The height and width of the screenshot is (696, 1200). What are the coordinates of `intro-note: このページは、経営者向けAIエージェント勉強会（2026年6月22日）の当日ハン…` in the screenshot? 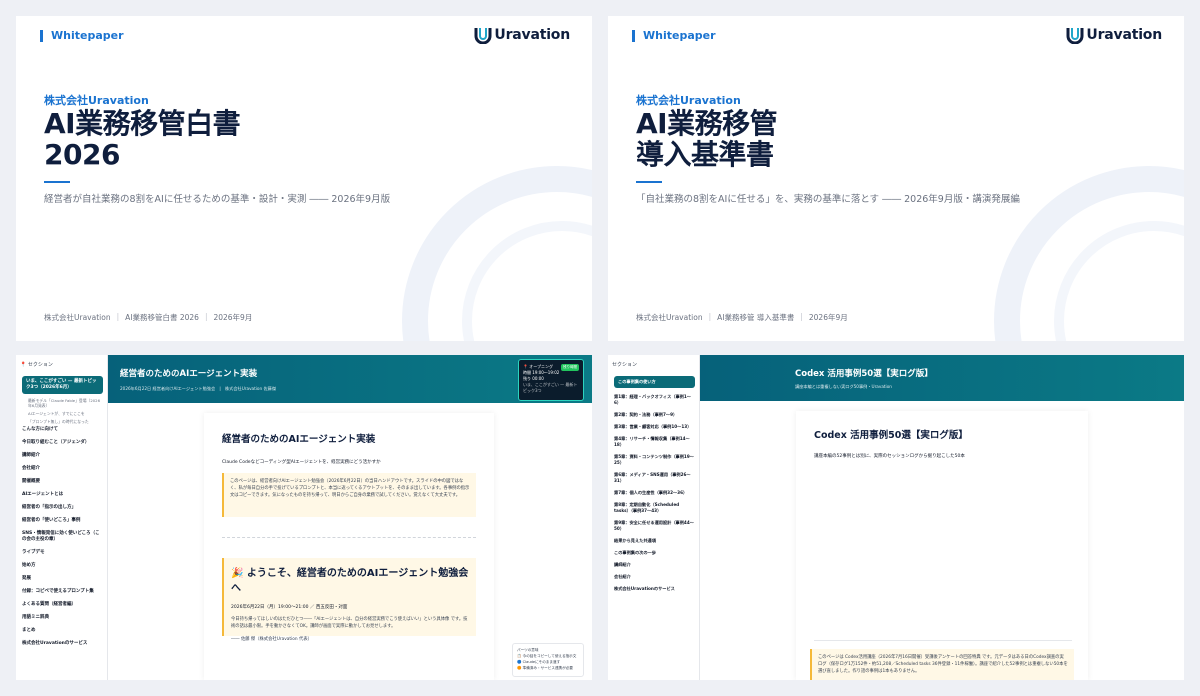 It's located at (349, 495).